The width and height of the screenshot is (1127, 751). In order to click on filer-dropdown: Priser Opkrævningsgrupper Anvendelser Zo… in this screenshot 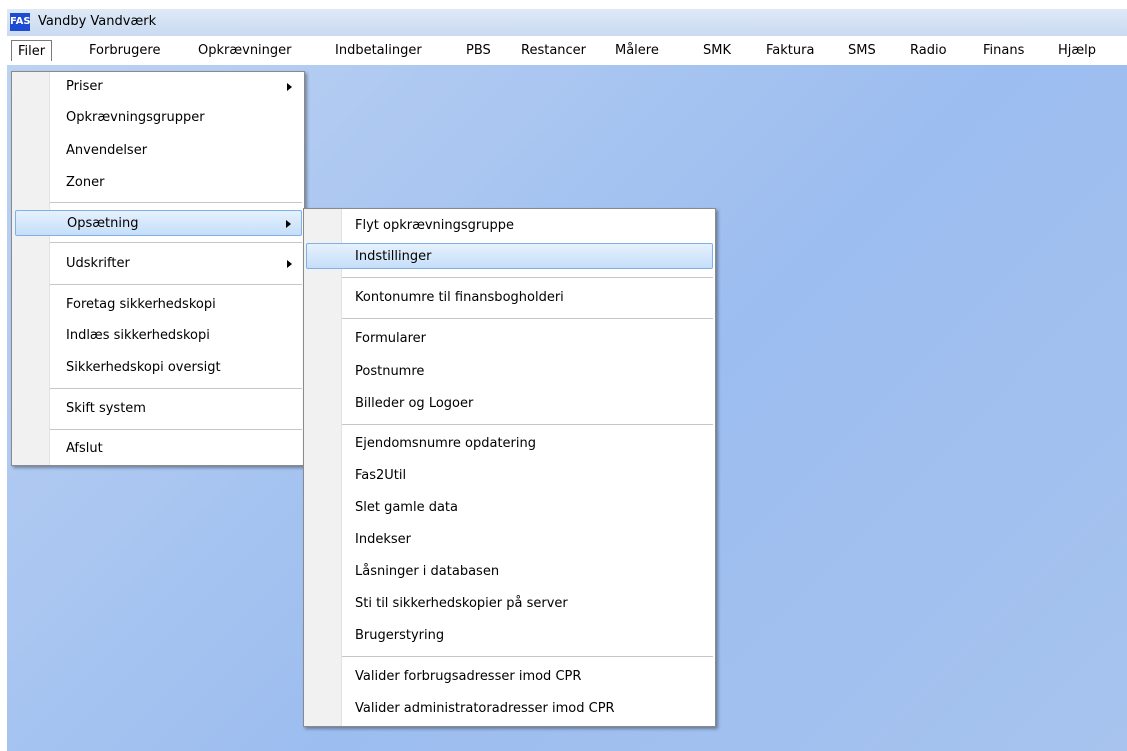, I will do `click(158, 268)`.